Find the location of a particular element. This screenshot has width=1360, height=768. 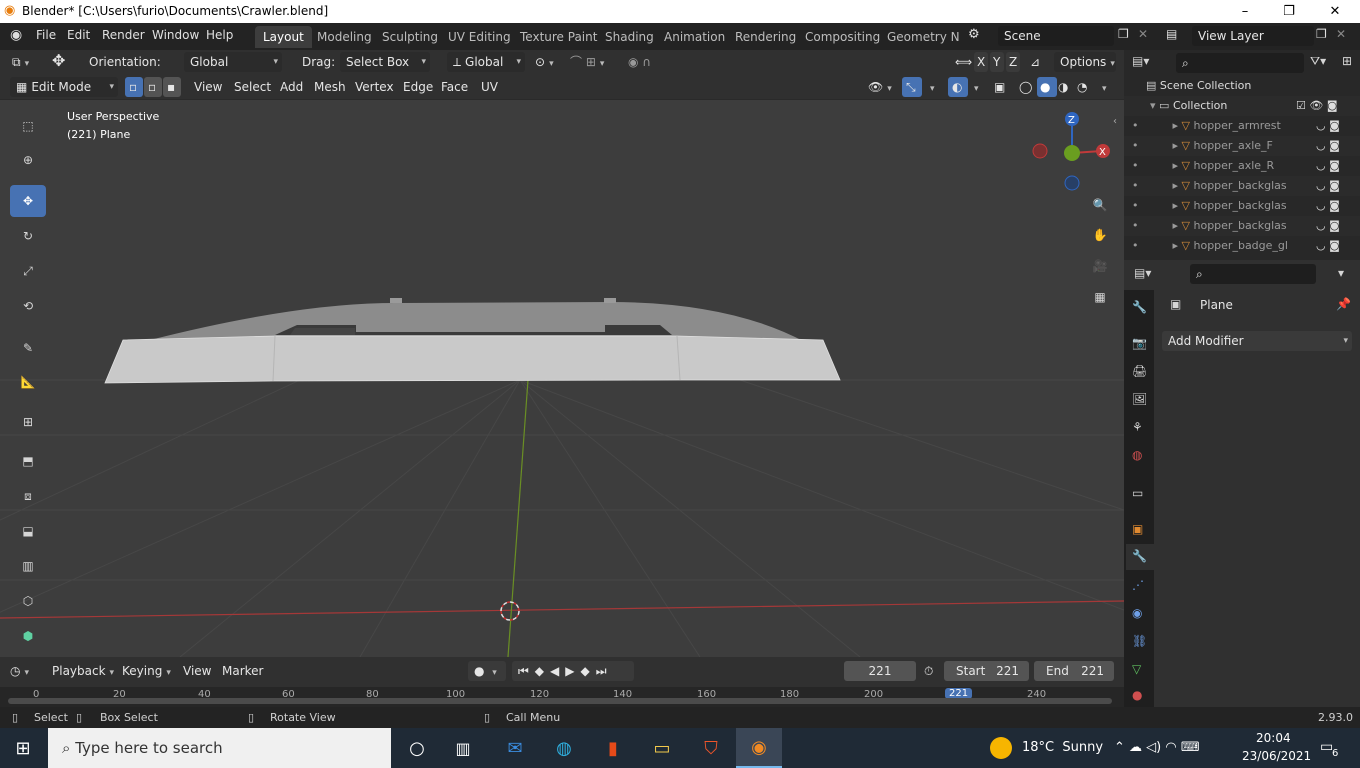

wireframe-shading-icon: ◯ is located at coordinates (1025, 87).